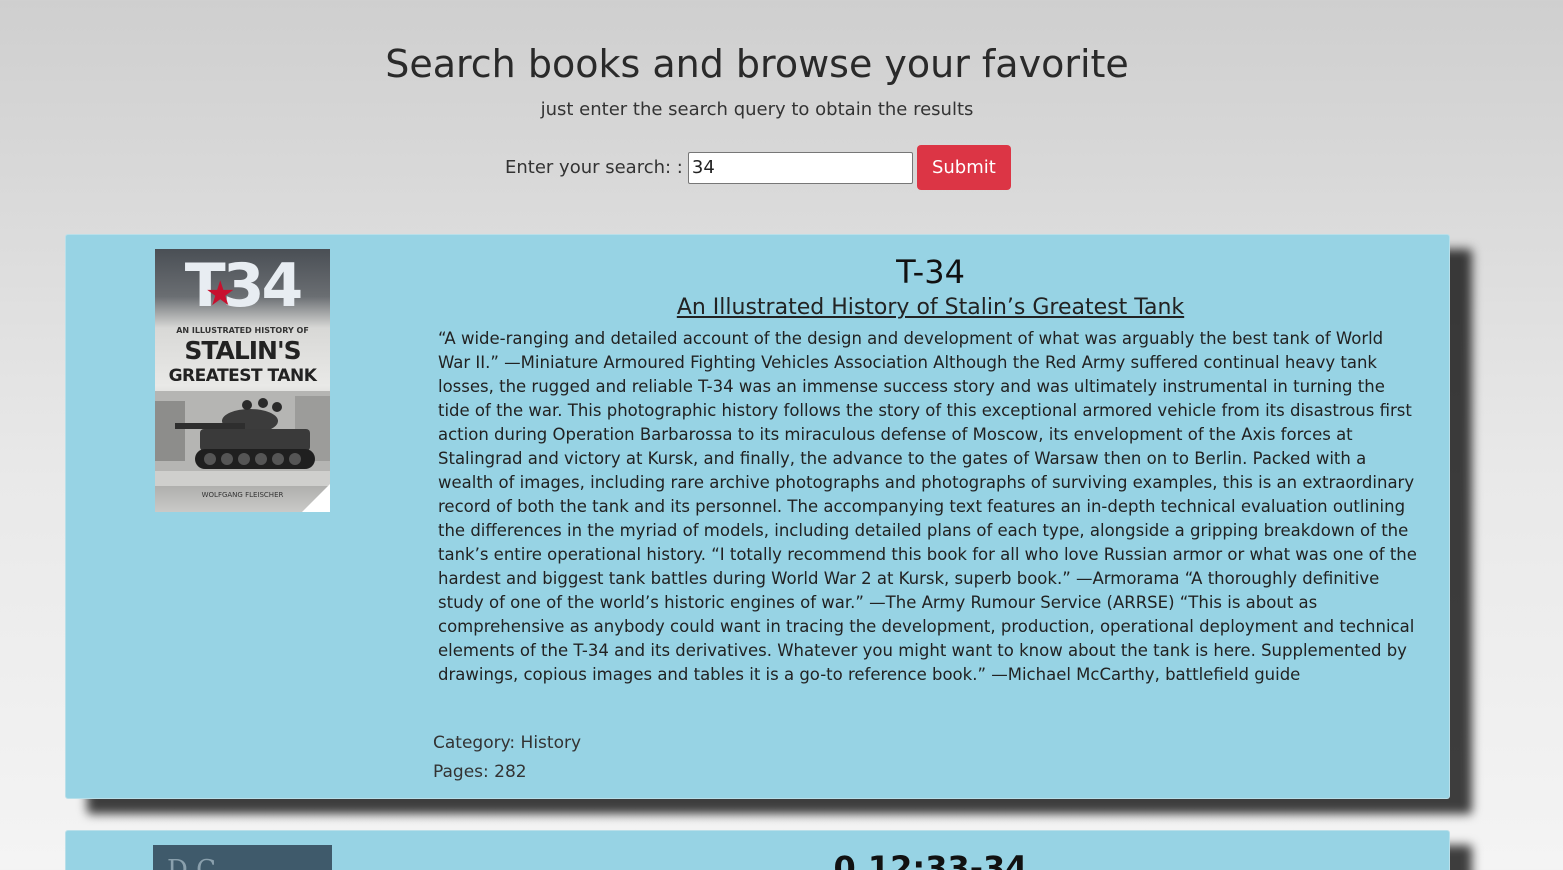  What do you see at coordinates (242, 330) in the screenshot?
I see `cover-small-line: AN ILLUSTRATED HISTORY OF` at bounding box center [242, 330].